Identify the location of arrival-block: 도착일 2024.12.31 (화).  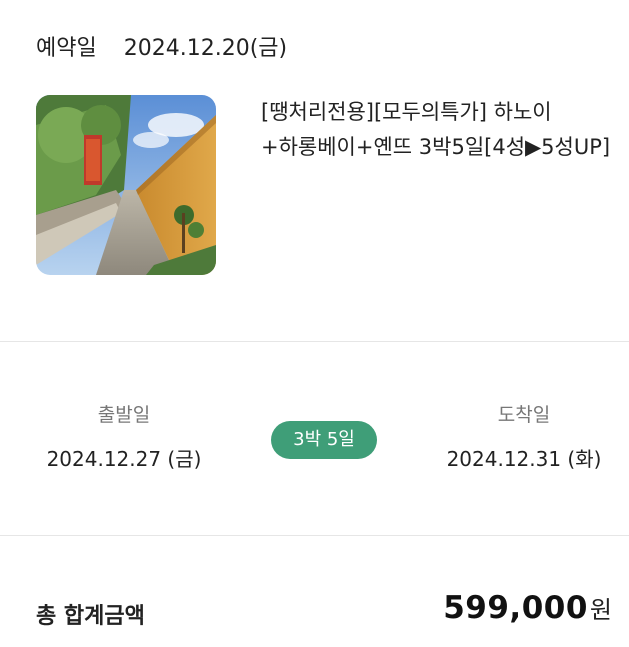
(524, 436).